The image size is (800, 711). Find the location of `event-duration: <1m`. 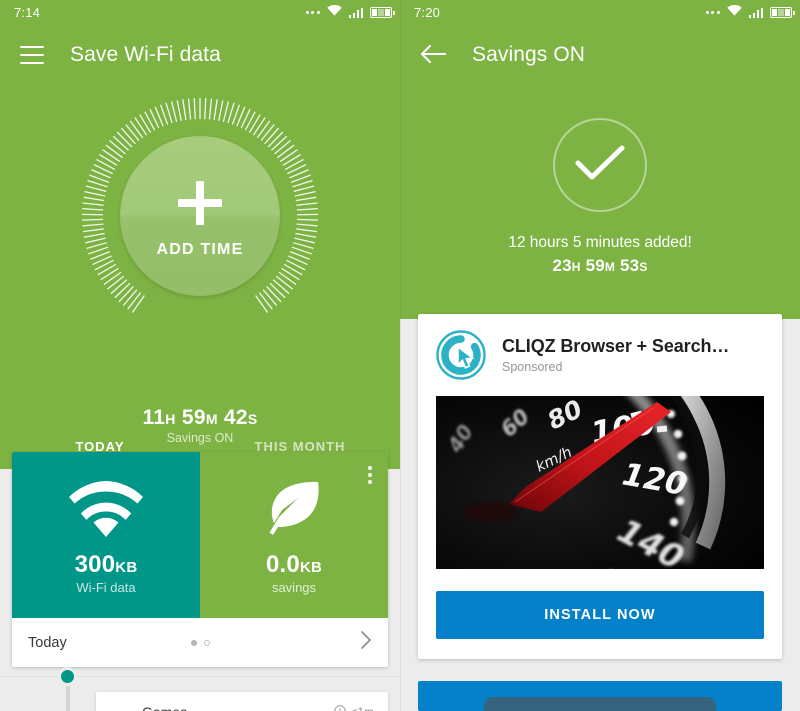

event-duration: <1m is located at coordinates (354, 707).